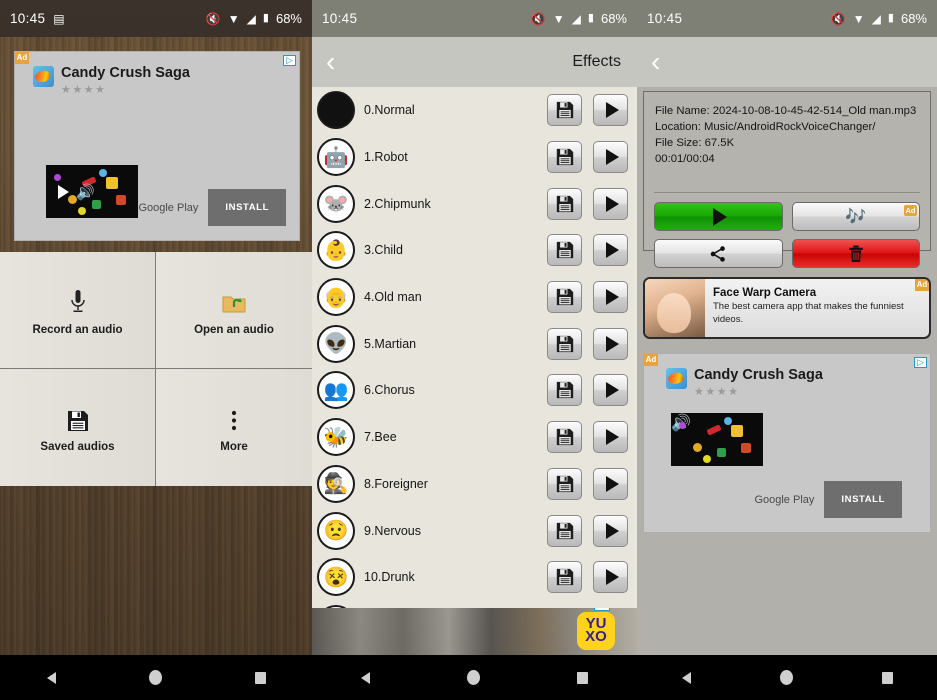 The width and height of the screenshot is (937, 700). What do you see at coordinates (474, 203) in the screenshot?
I see `effect-row: 🐭 2.Chipmunk` at bounding box center [474, 203].